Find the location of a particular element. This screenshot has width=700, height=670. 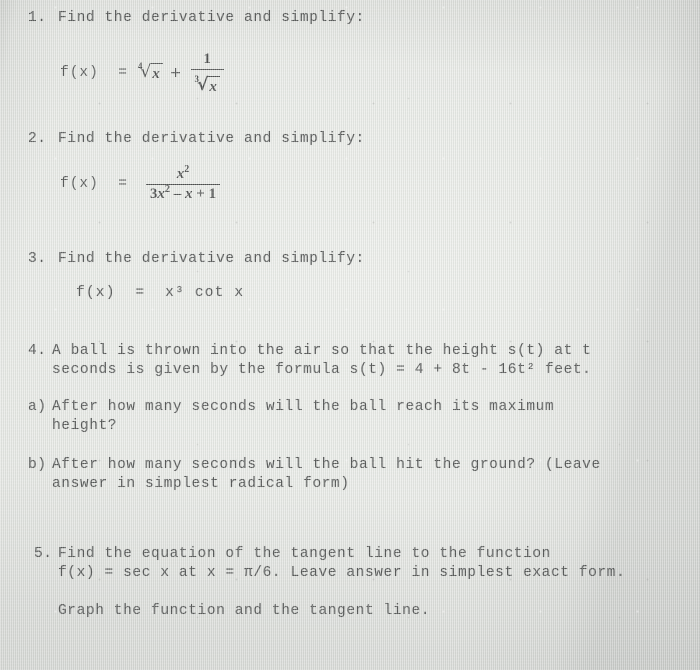

problem-2-equation: f(x) = x2 3x2 – x + 1 is located at coordinates (141, 184).